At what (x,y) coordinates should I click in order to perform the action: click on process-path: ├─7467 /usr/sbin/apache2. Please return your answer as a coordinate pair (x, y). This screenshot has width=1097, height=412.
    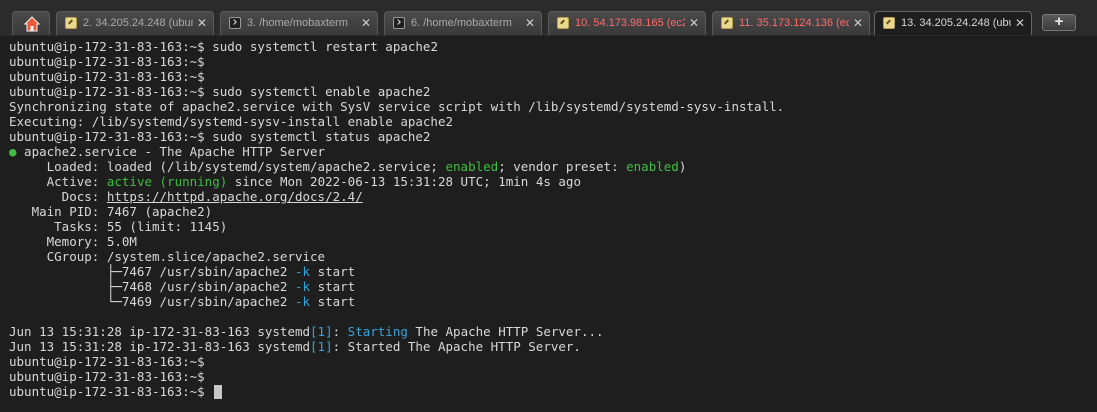
    Looking at the image, I should click on (152, 271).